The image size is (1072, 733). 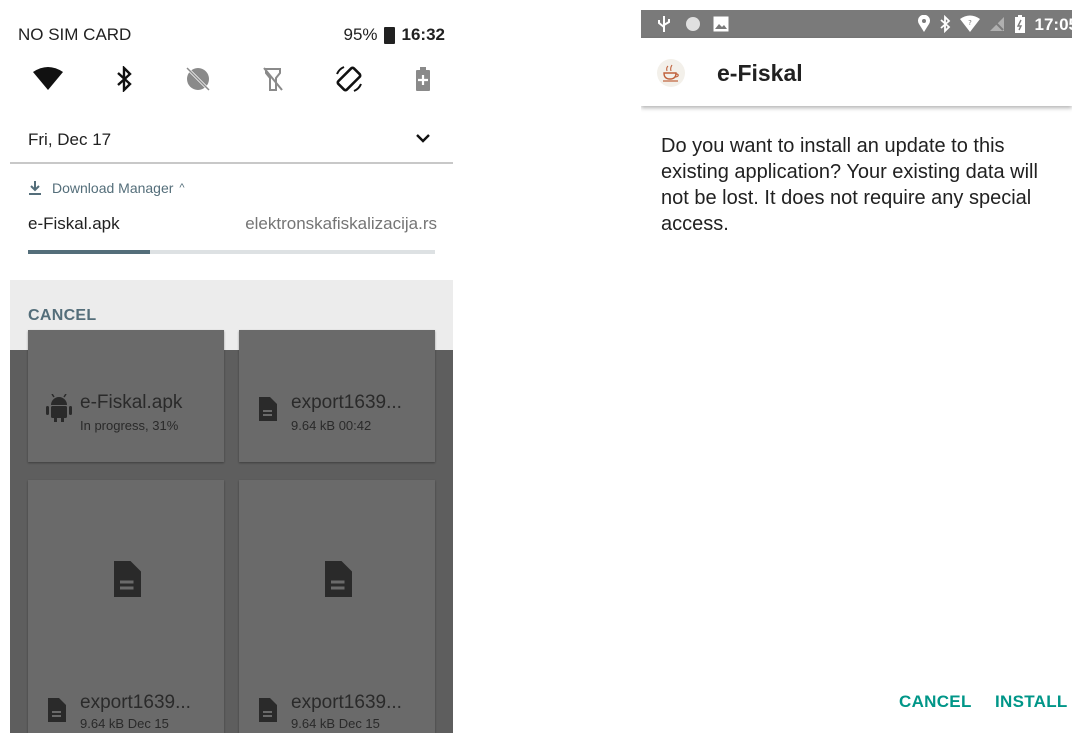 I want to click on image-icon, so click(x=721, y=24).